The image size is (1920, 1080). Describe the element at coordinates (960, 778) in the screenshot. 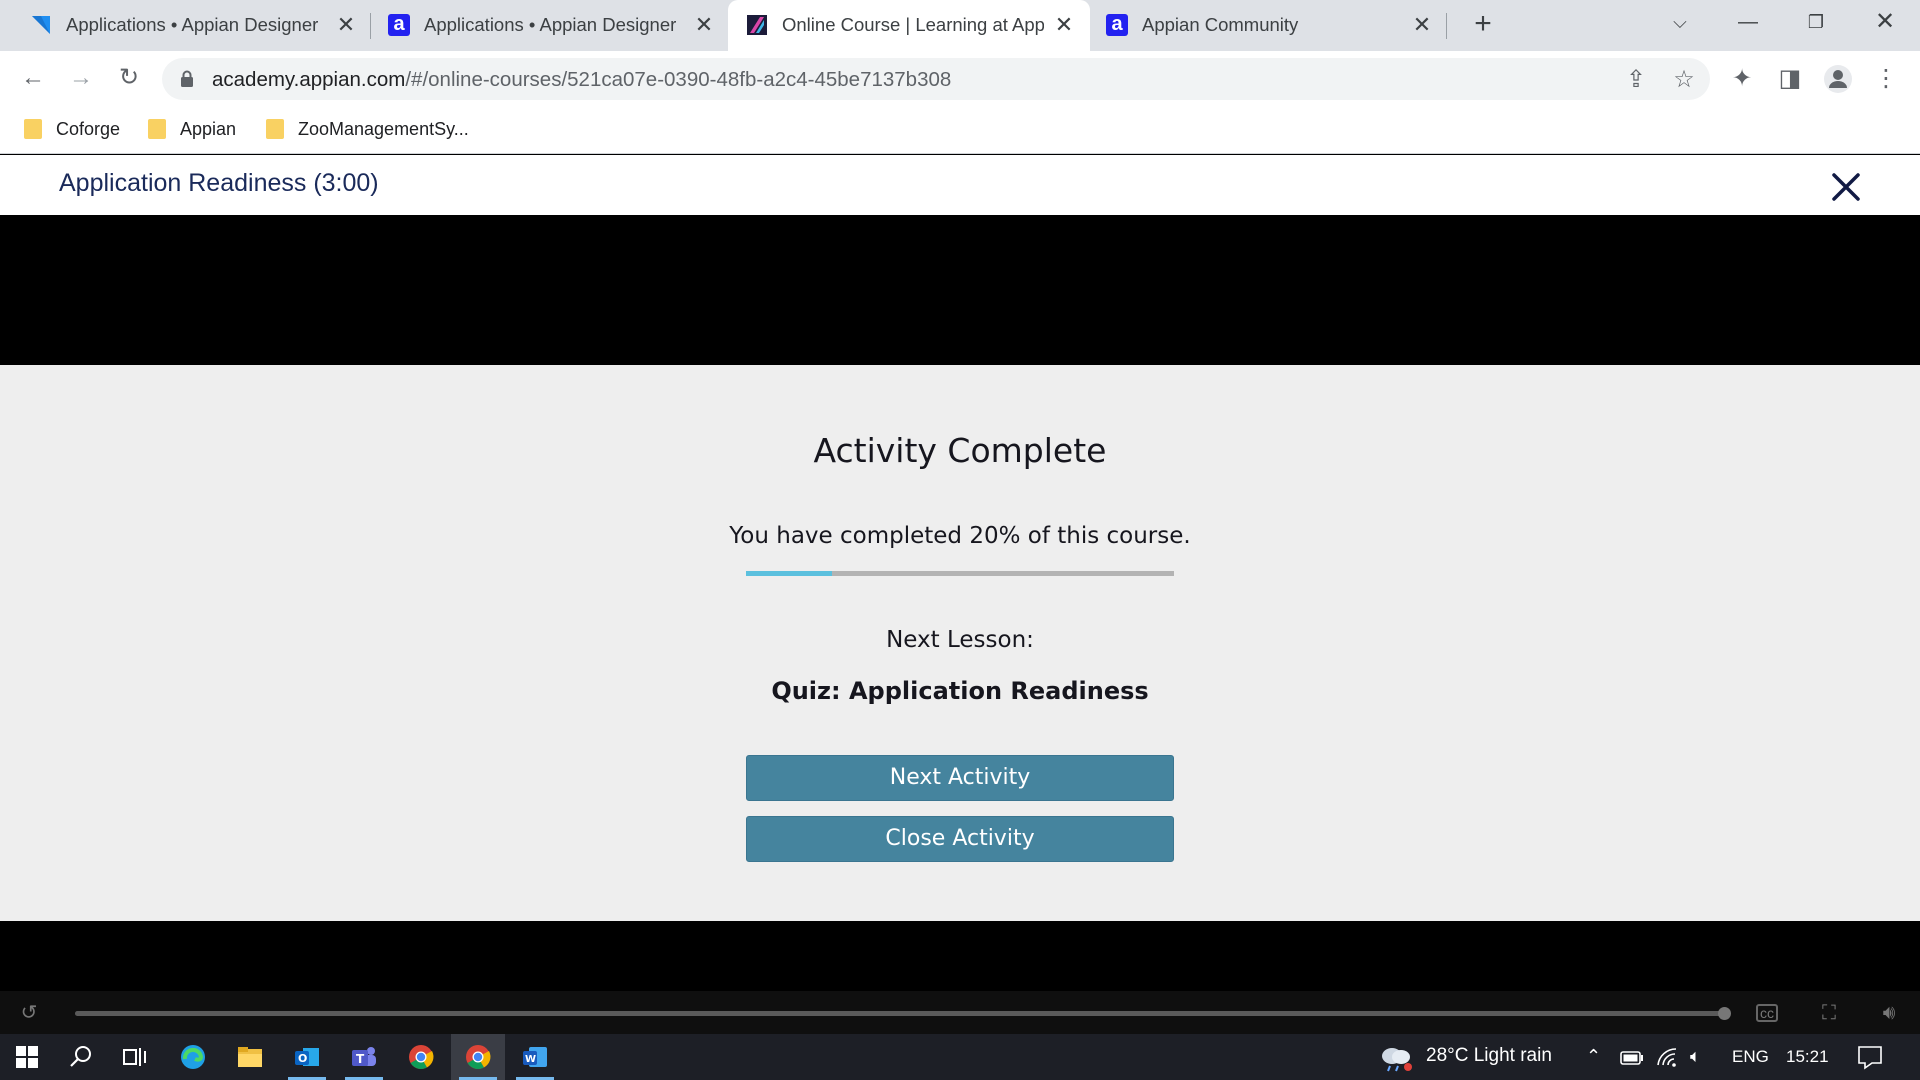

I see `next-activity-button: Next Activity` at that location.